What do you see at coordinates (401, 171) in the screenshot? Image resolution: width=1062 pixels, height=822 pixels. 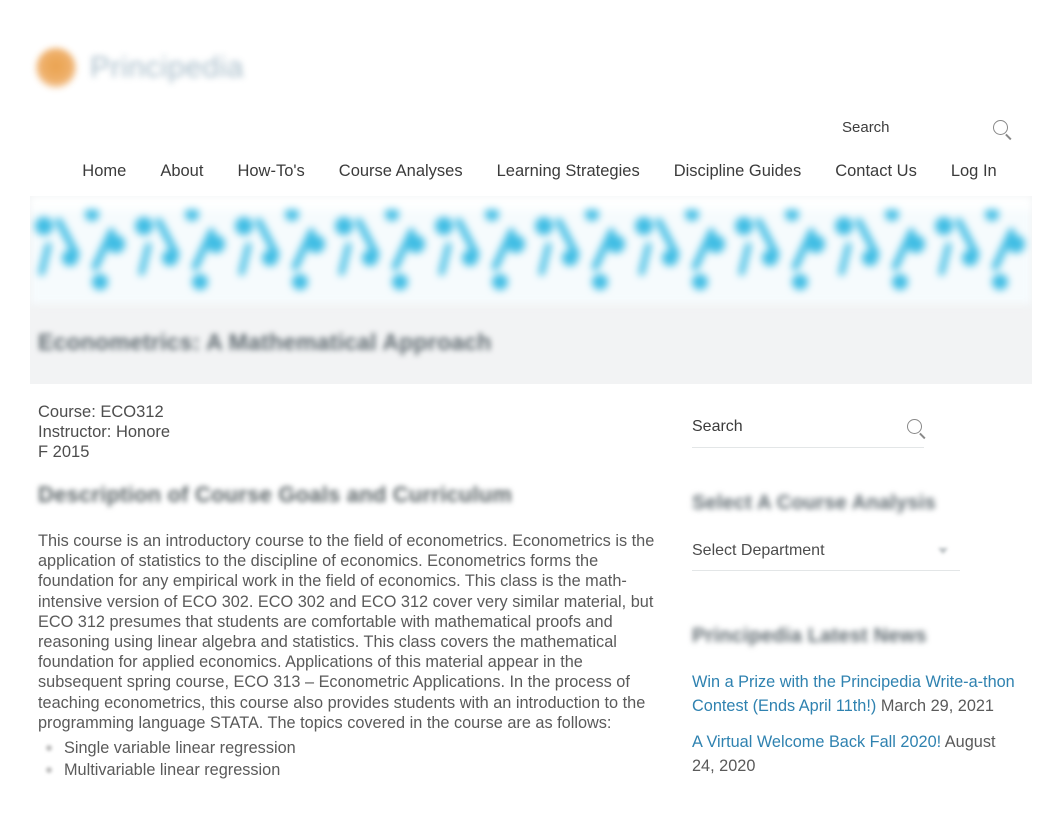 I see `nav-item-course-analyses: Course Analyses` at bounding box center [401, 171].